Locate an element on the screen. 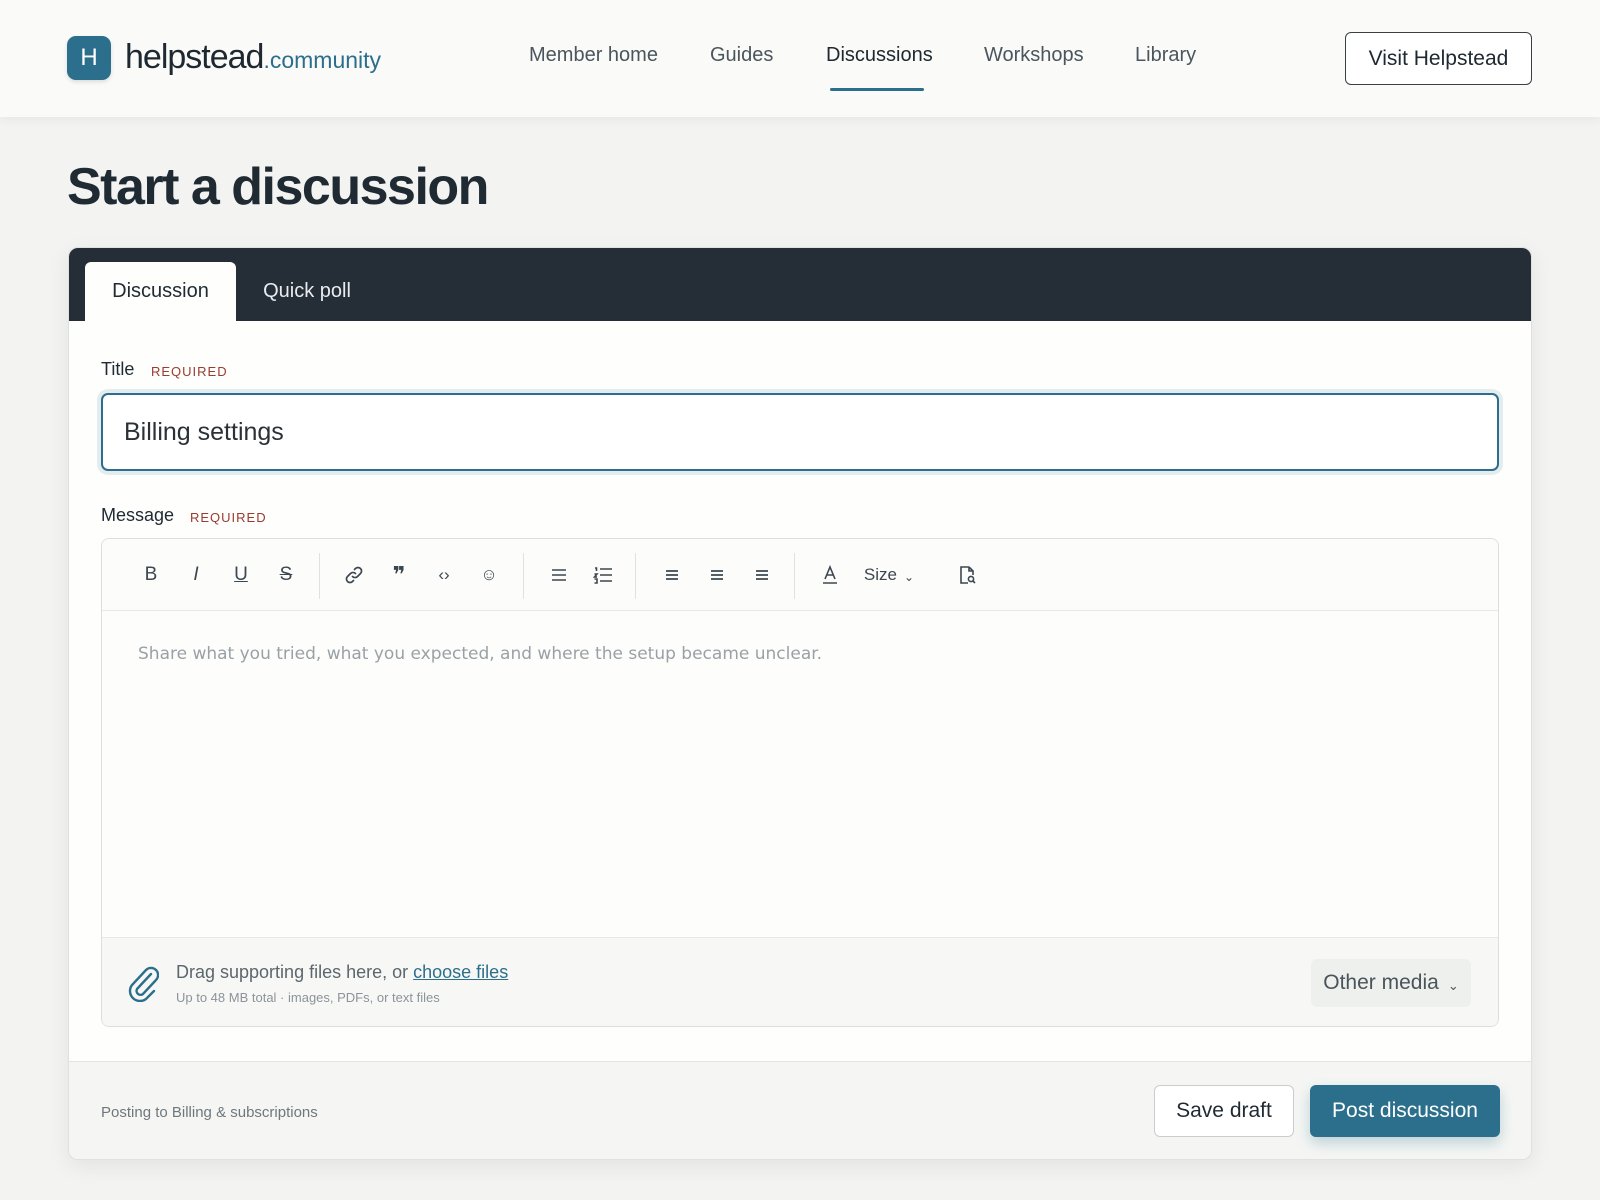  choose-files-link: choose files is located at coordinates (460, 972).